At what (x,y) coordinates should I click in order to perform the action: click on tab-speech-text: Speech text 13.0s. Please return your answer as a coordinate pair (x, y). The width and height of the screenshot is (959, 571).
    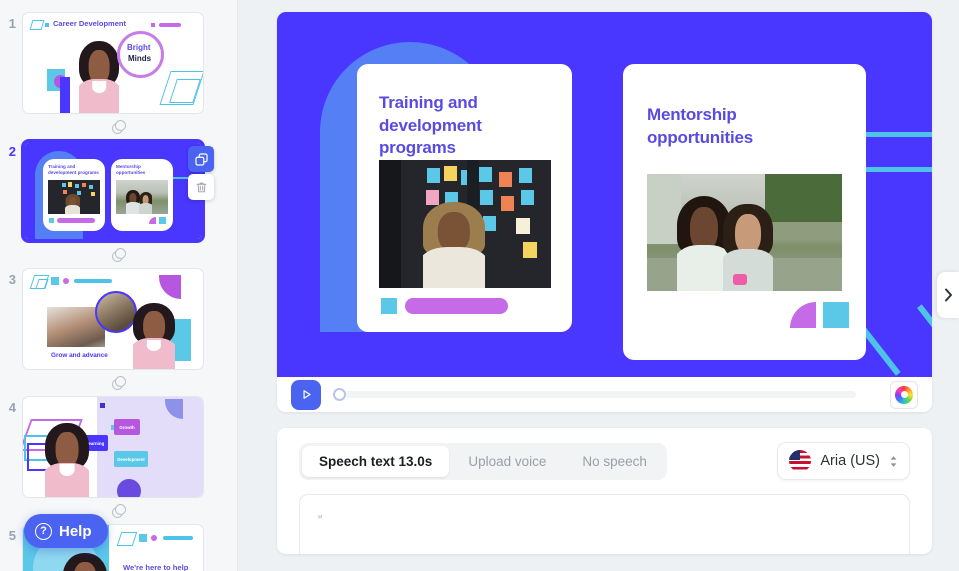
    Looking at the image, I should click on (376, 461).